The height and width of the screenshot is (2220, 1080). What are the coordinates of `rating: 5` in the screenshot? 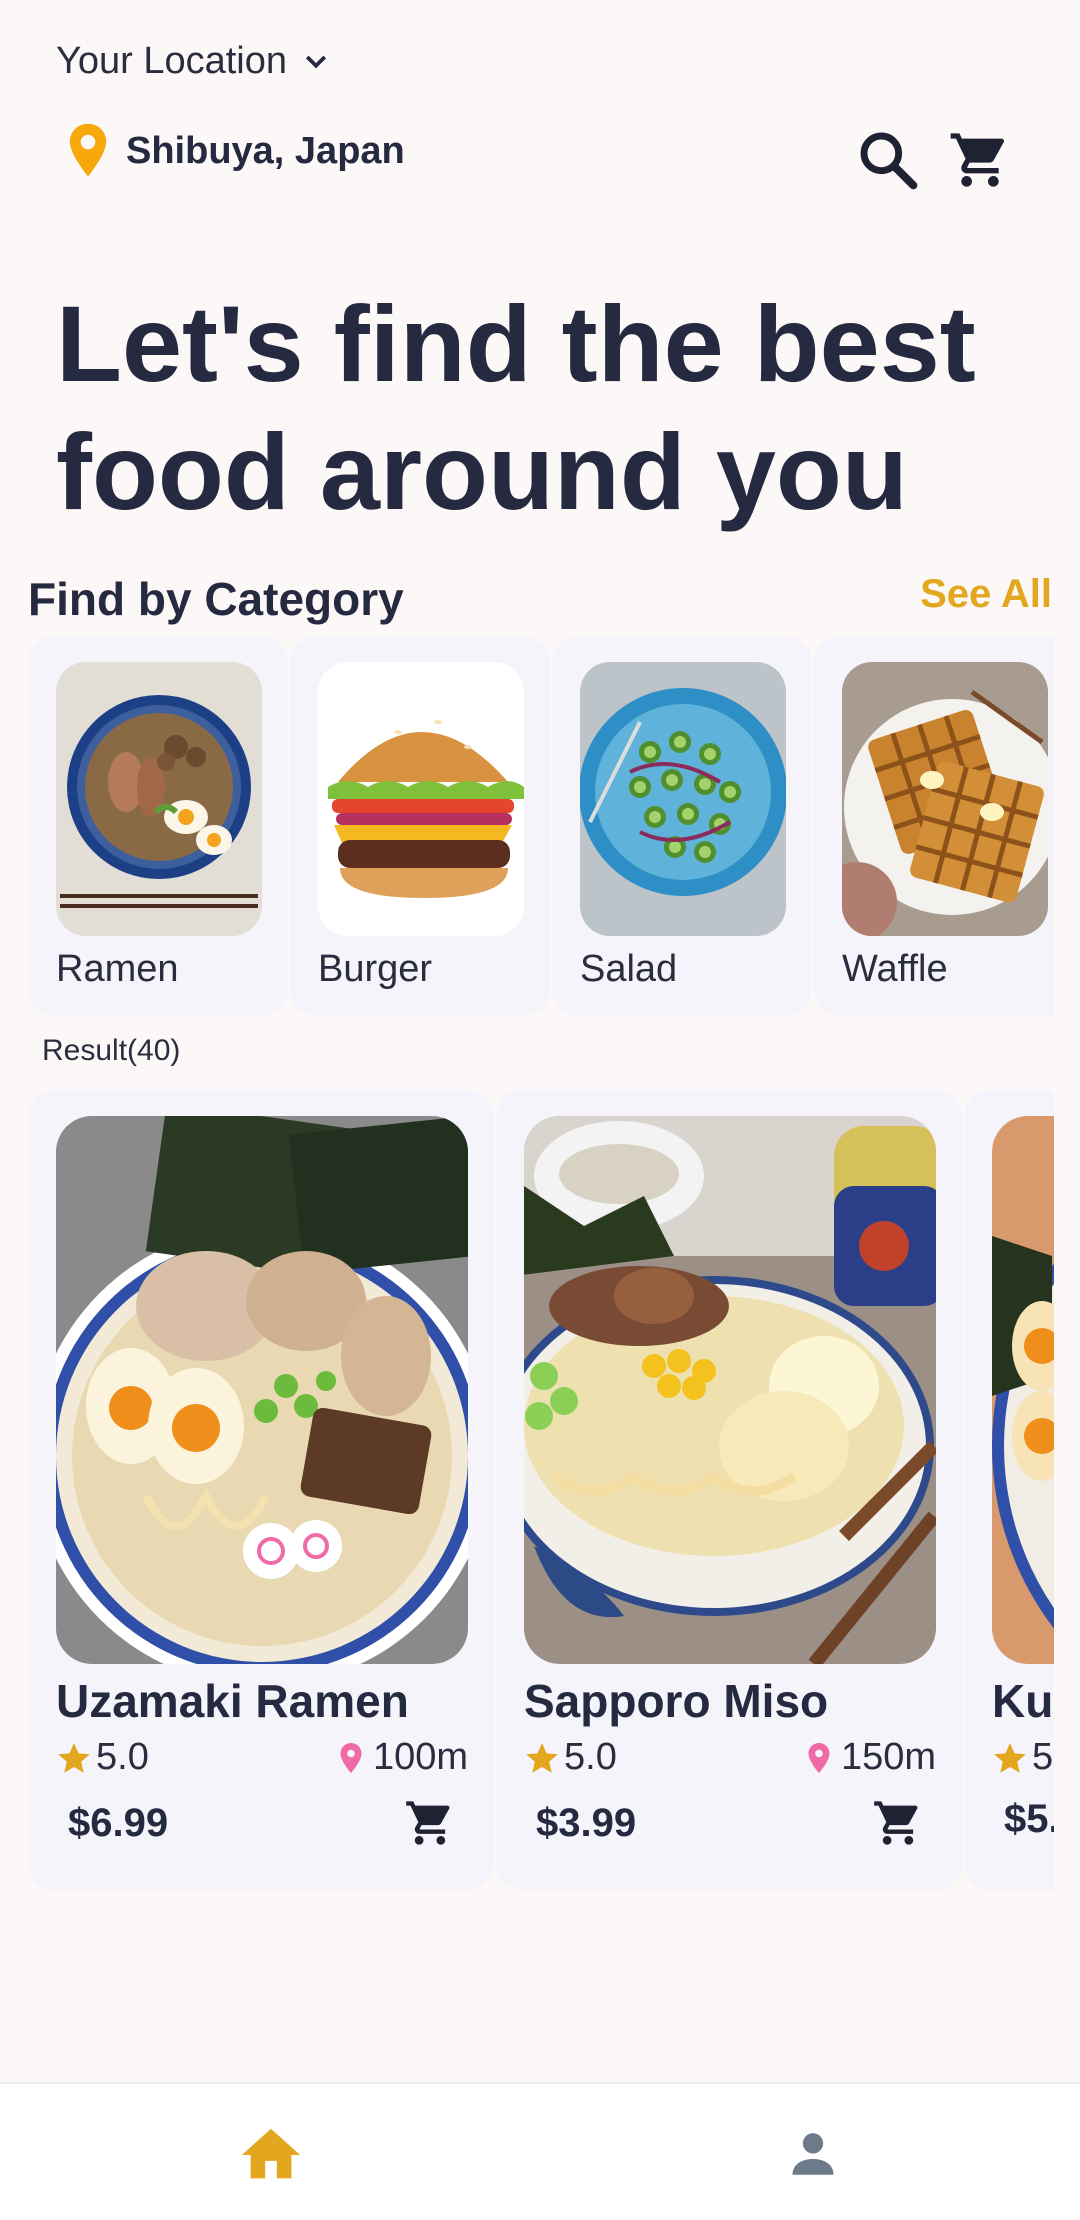 It's located at (1043, 1757).